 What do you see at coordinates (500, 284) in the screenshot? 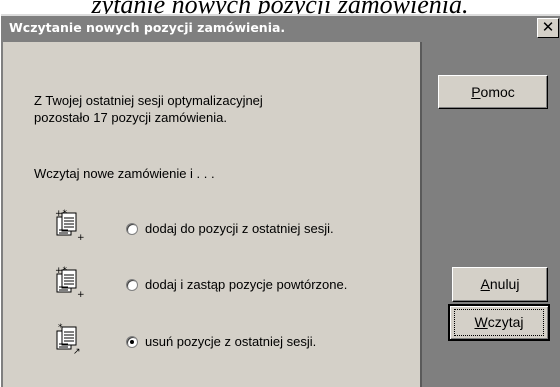
I see `cancel-button: Anuluj` at bounding box center [500, 284].